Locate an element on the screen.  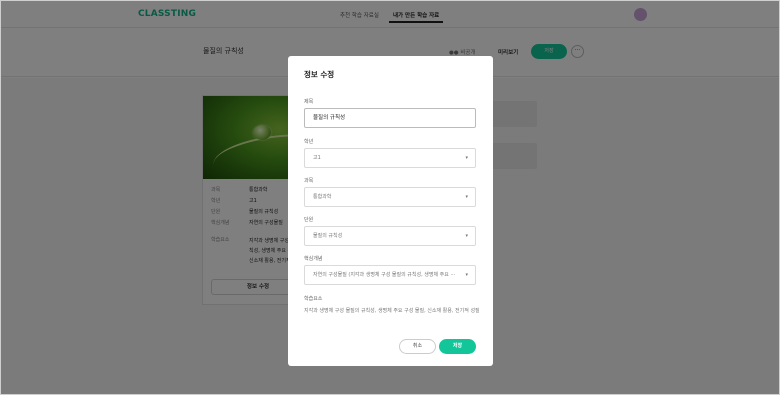
unit-label: 단원 is located at coordinates (309, 220).